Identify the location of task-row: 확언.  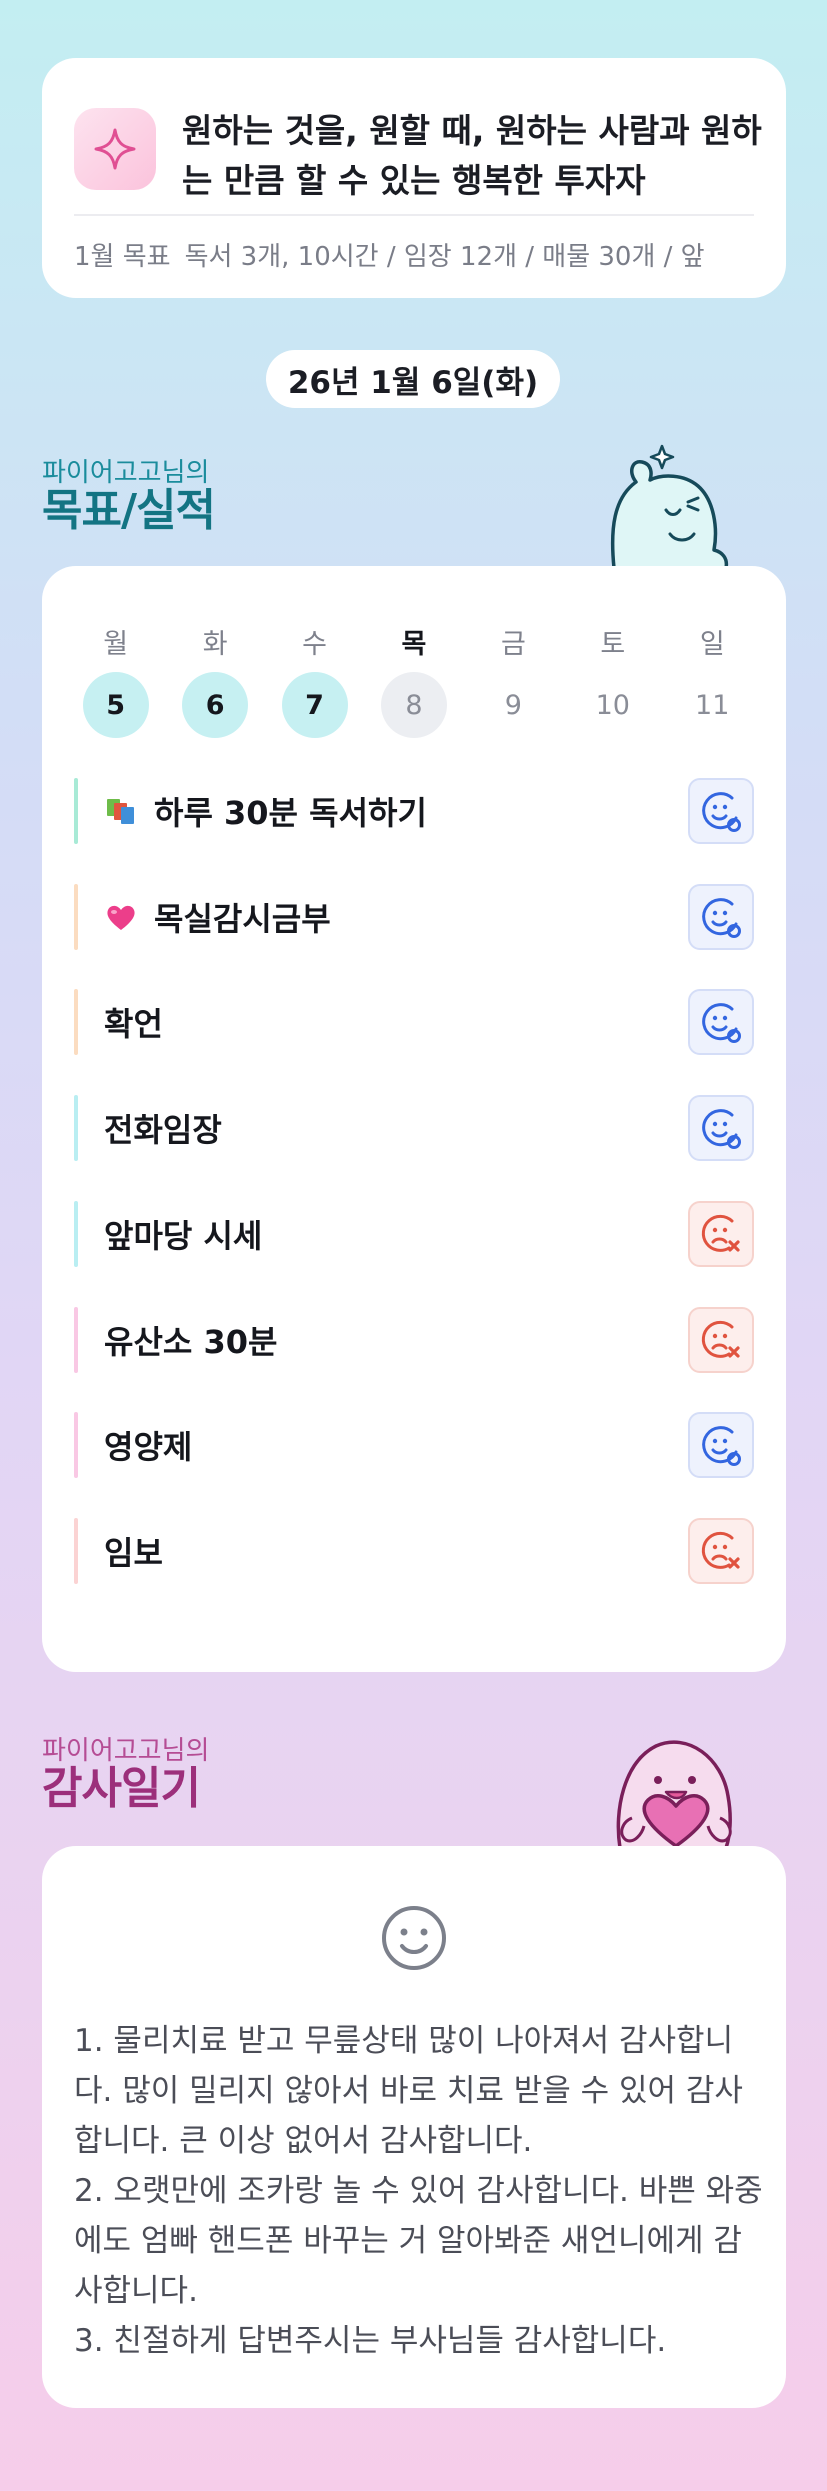
(414, 1022).